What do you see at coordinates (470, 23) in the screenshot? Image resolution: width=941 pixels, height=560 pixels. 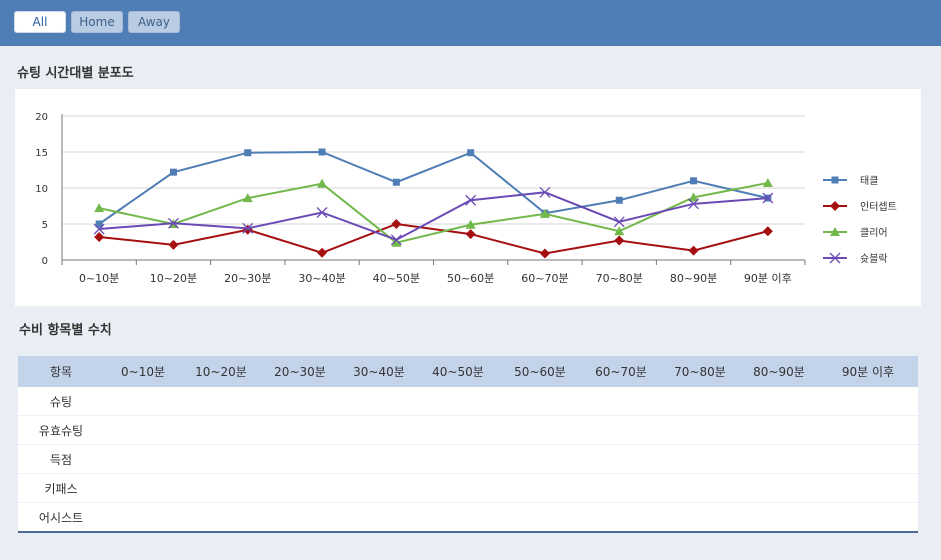 I see `top-bar: All Home Away` at bounding box center [470, 23].